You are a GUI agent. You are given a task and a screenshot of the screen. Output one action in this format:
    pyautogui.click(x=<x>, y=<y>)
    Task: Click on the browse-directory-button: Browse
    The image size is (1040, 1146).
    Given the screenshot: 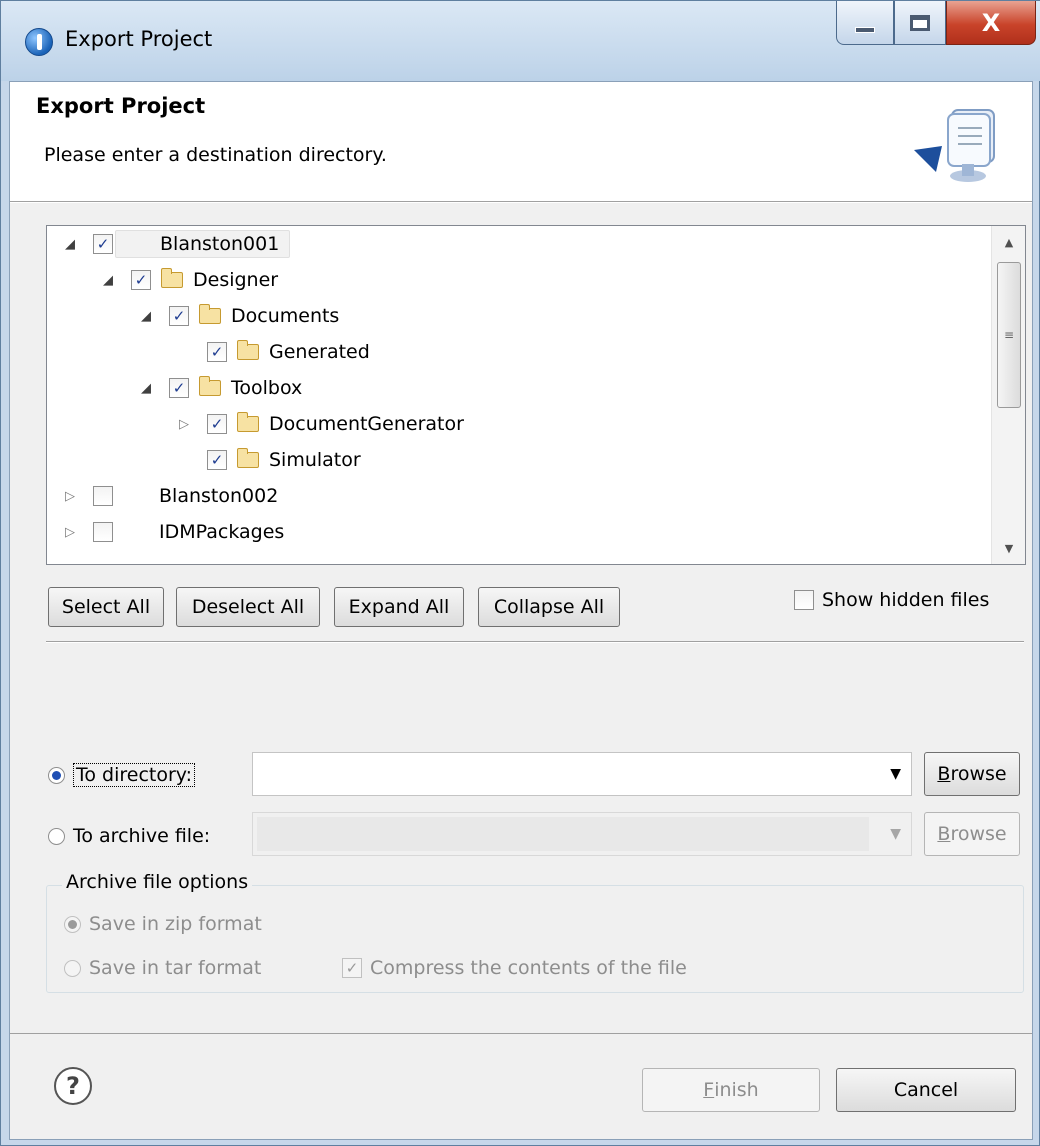 What is the action you would take?
    pyautogui.click(x=972, y=774)
    